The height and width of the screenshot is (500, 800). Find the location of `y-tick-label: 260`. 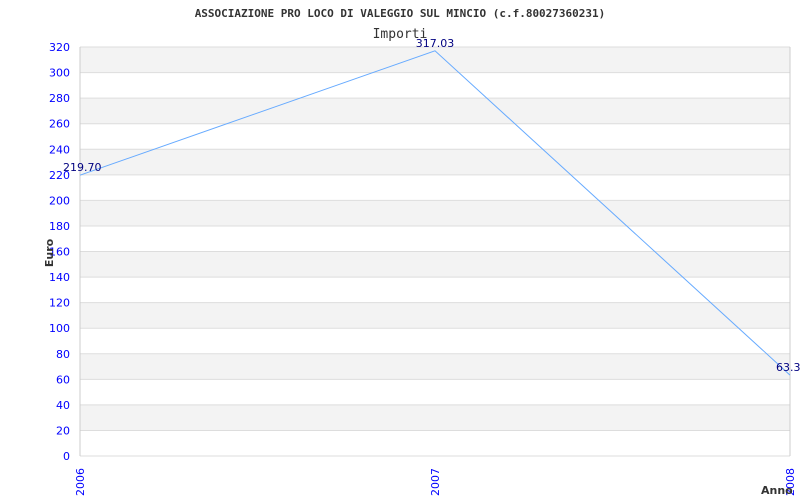

y-tick-label: 260 is located at coordinates (59, 124).